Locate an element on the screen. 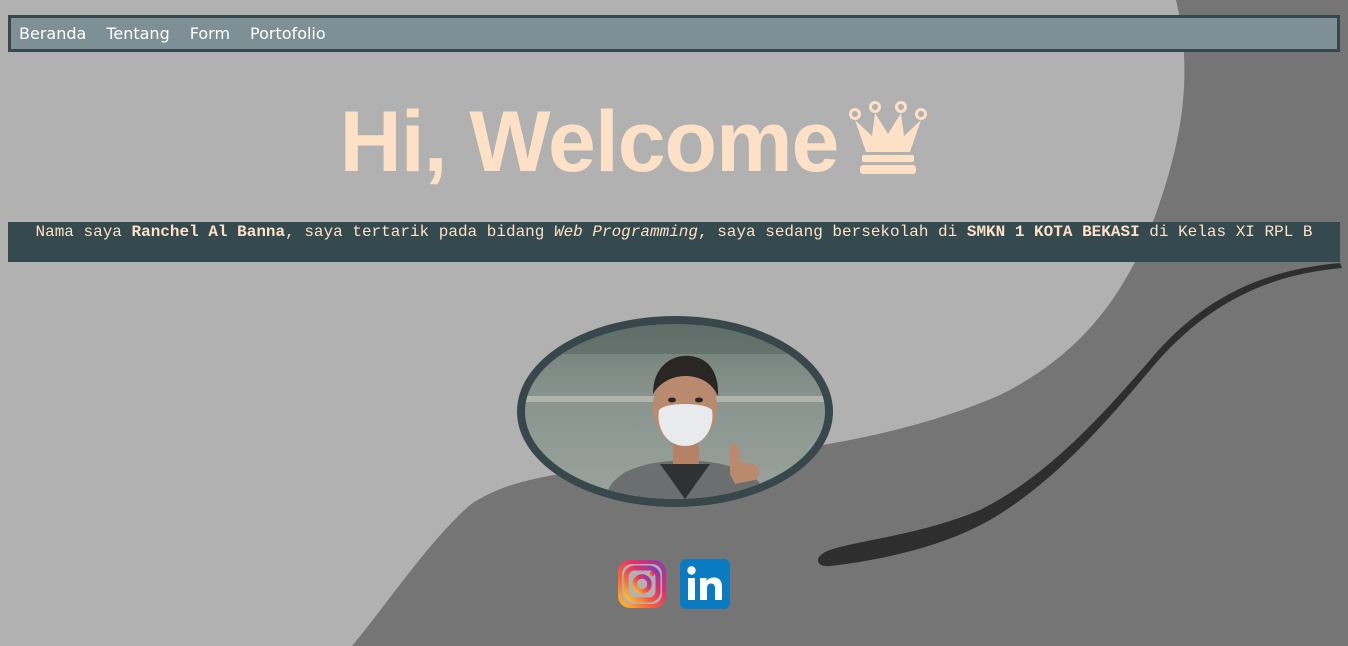 The height and width of the screenshot is (646, 1348). intro-name: Ranchel Al Banna is located at coordinates (208, 232).